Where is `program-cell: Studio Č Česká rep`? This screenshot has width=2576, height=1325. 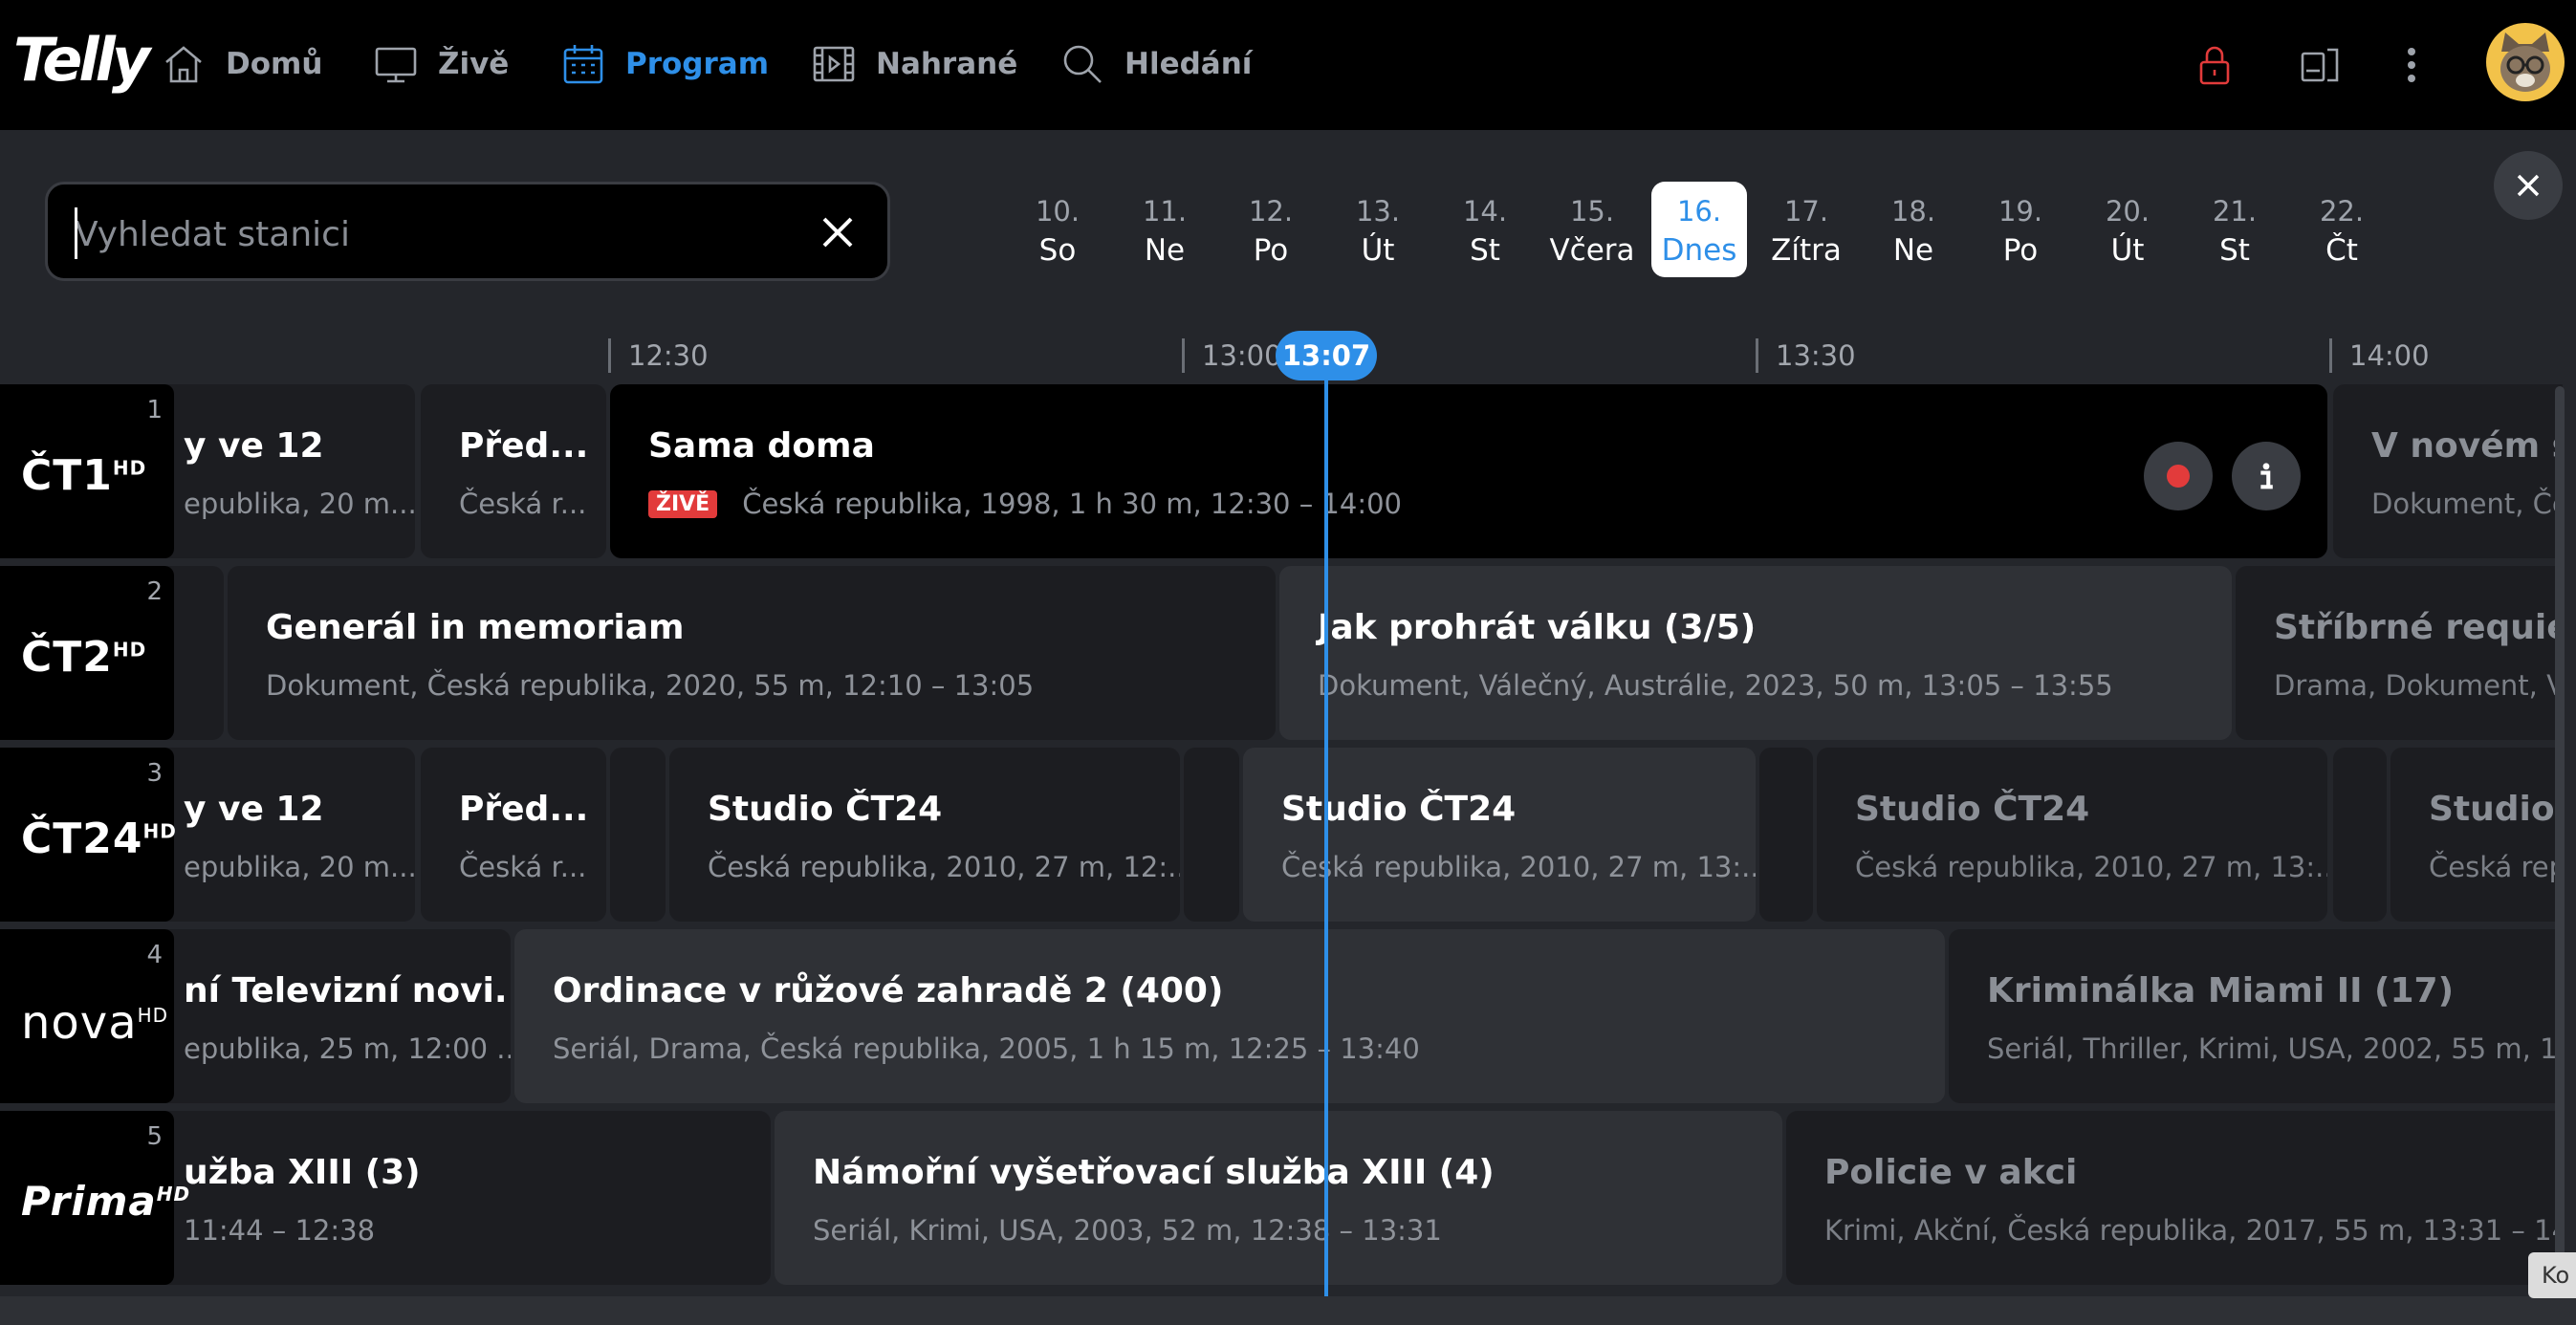
program-cell: Studio Č Česká rep is located at coordinates (2476, 835).